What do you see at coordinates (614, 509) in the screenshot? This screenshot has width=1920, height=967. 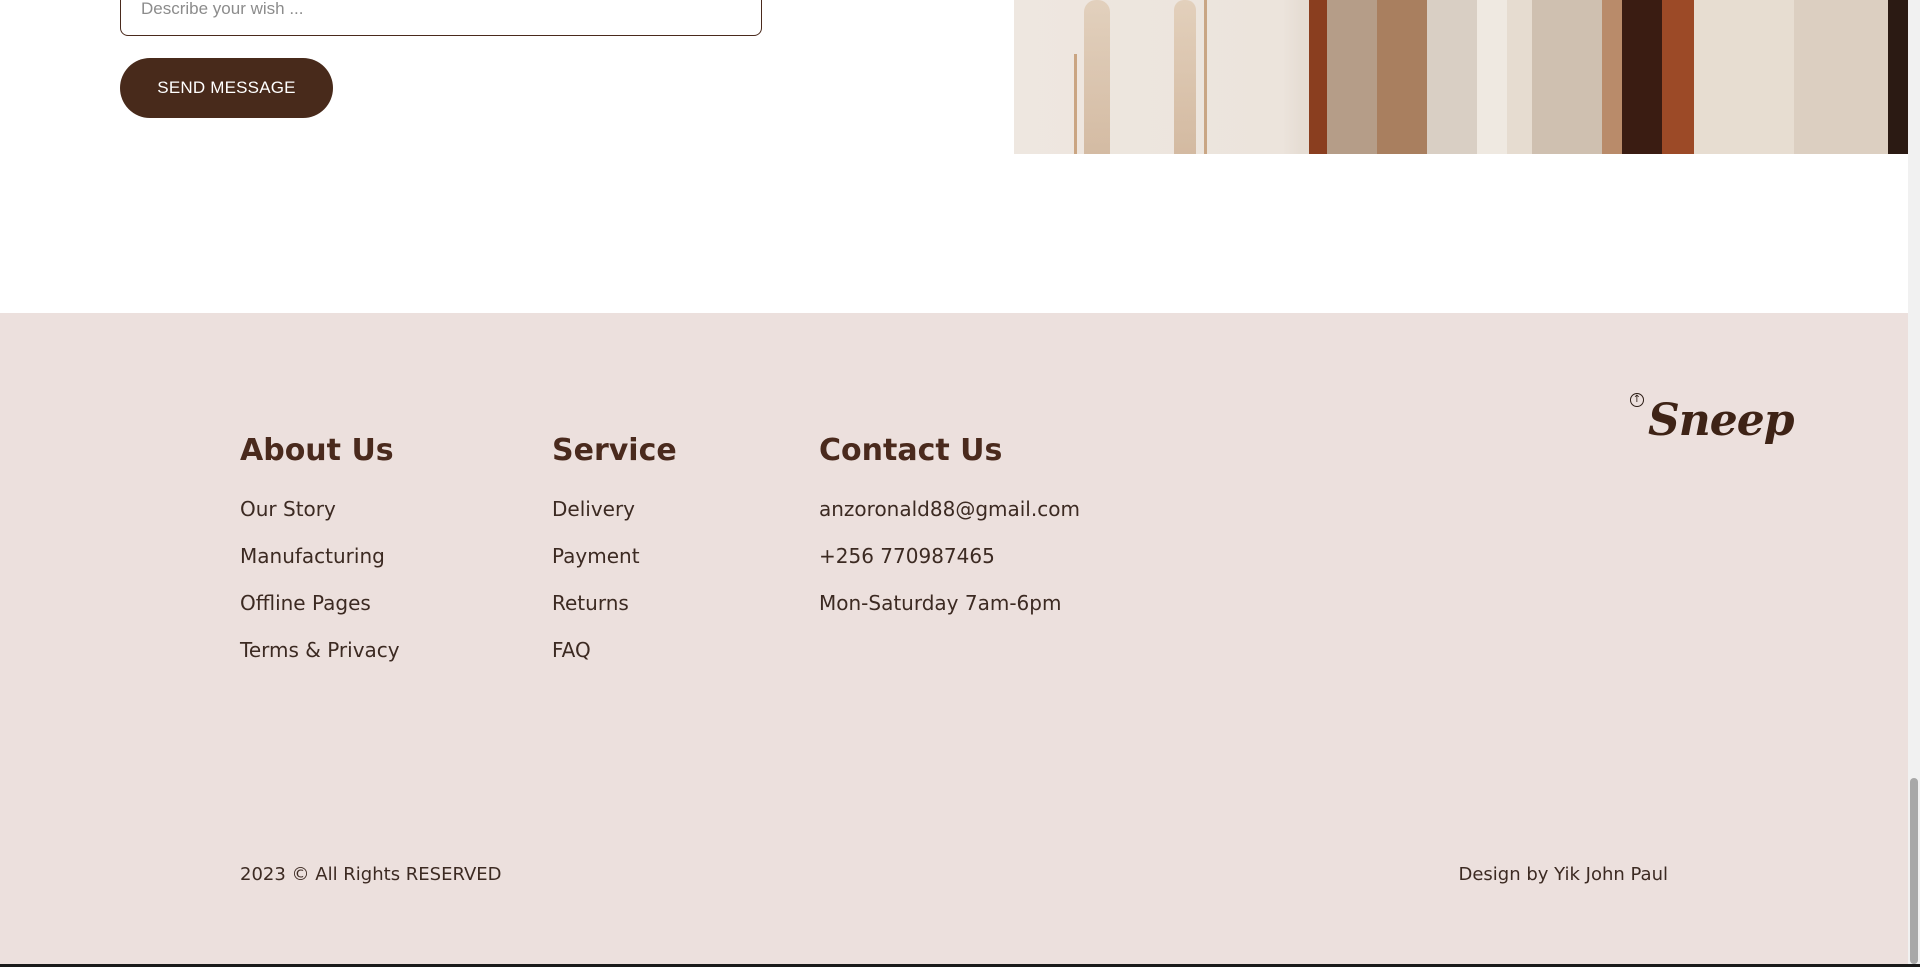 I see `footer-link-delivery: Delivery` at bounding box center [614, 509].